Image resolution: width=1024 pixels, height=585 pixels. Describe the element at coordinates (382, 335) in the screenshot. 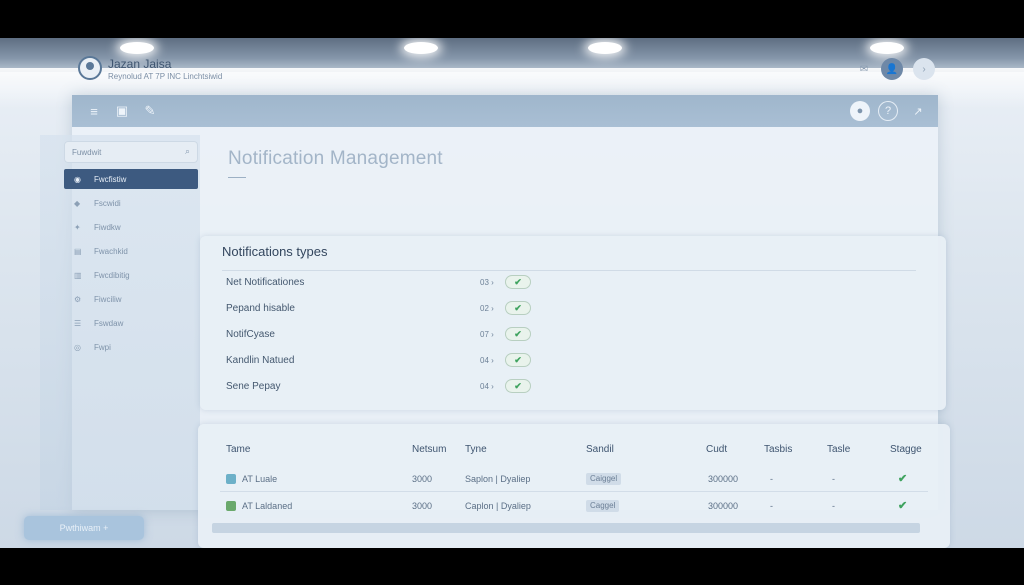

I see `notification-row: NotifCyase 07 › ✔` at that location.